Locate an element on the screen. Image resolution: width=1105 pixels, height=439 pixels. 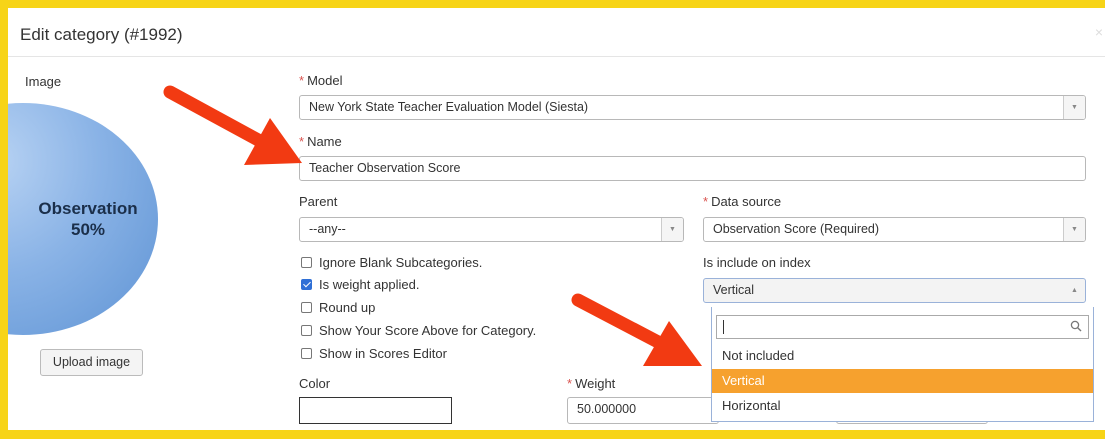
dropdown-search-input is located at coordinates (902, 327).